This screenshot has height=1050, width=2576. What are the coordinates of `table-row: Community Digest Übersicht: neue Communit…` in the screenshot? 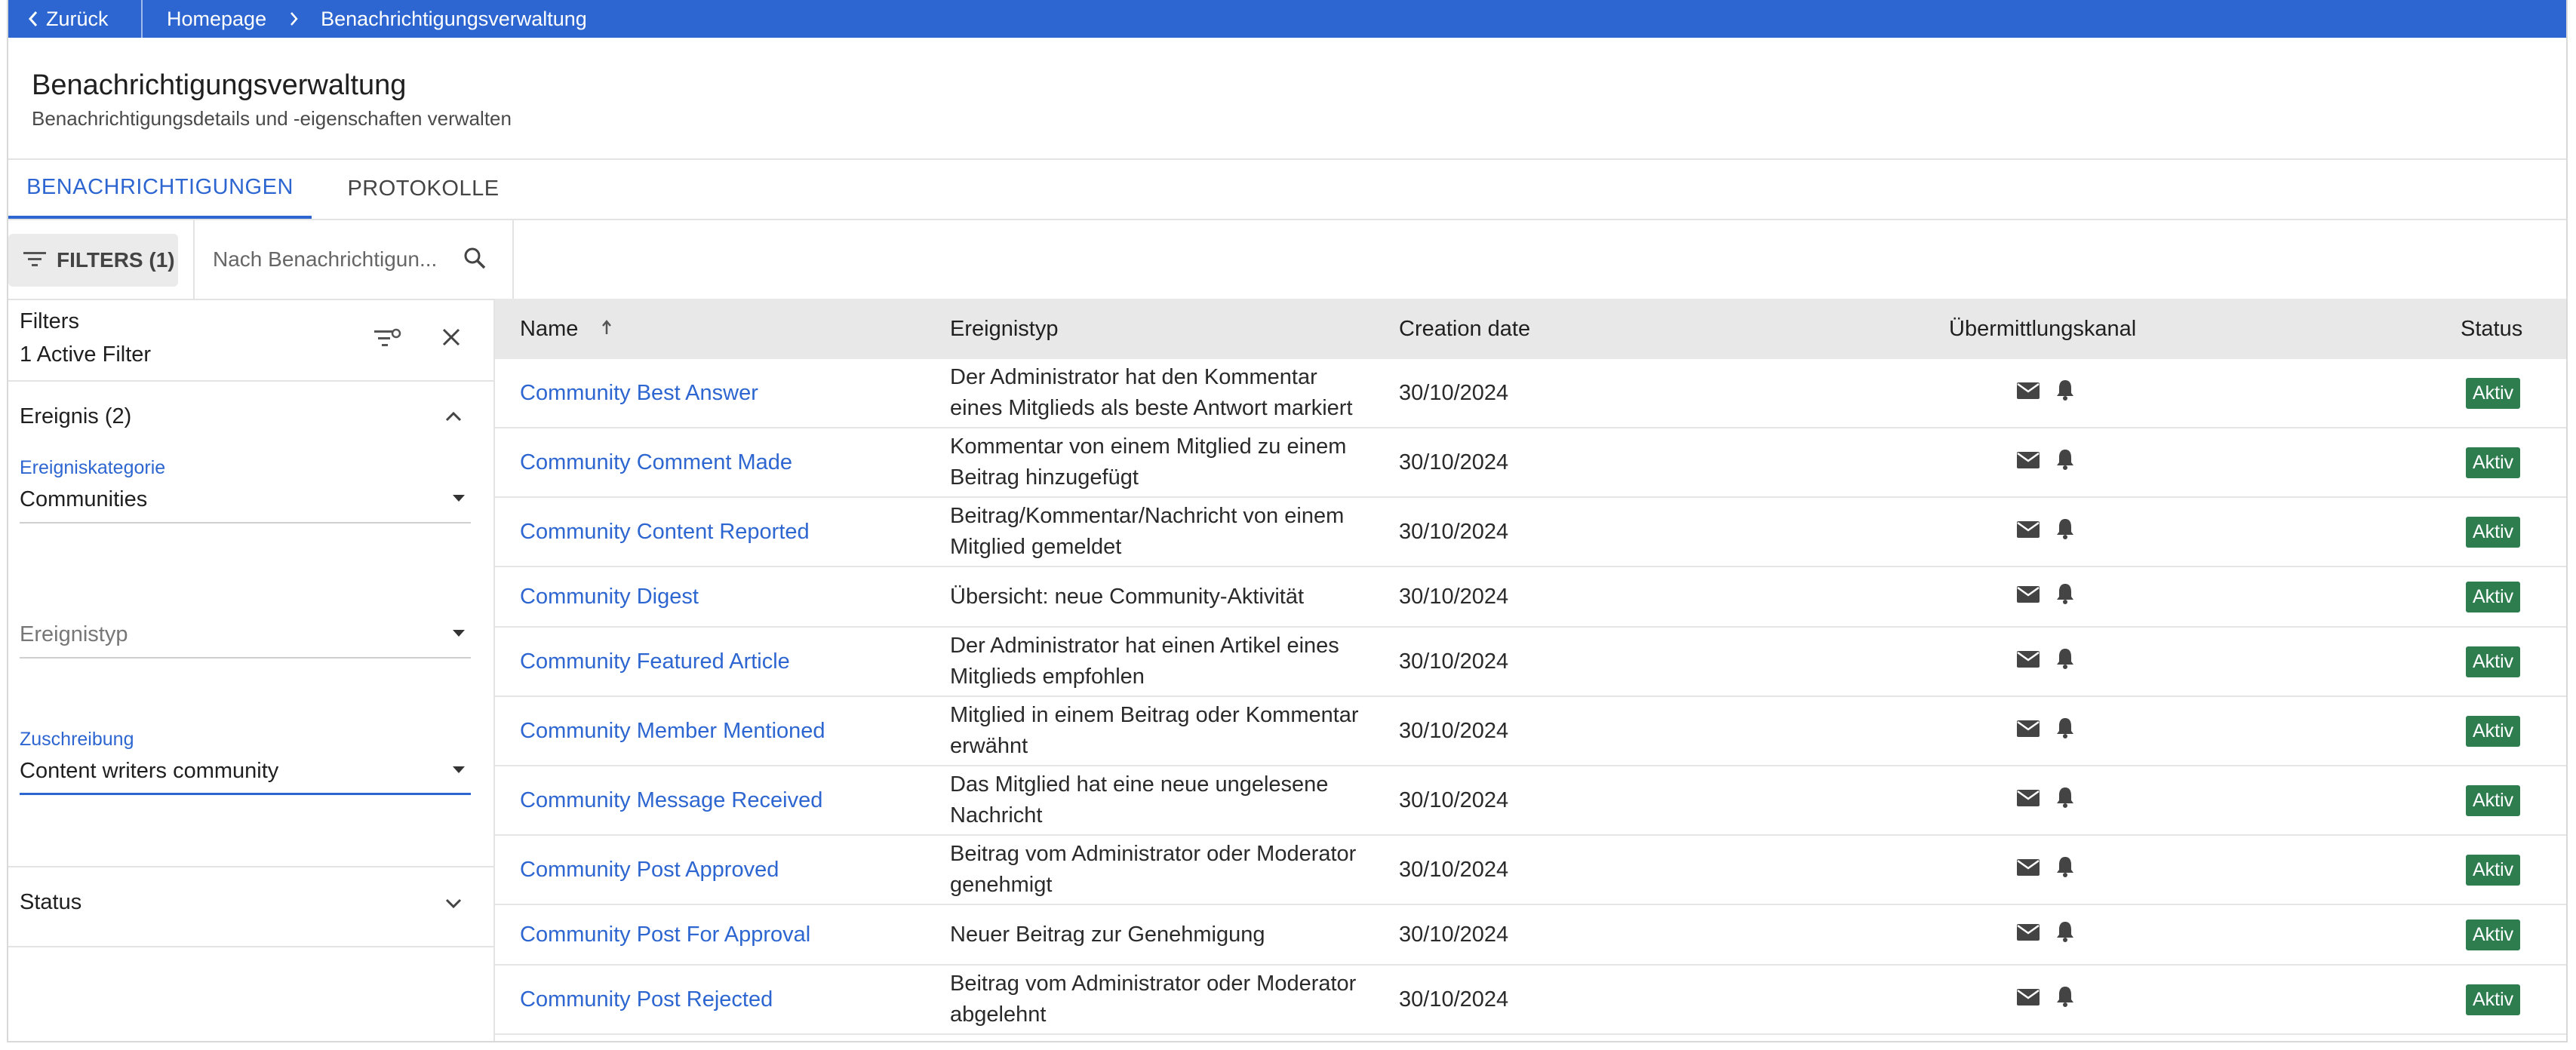 It's located at (1530, 597).